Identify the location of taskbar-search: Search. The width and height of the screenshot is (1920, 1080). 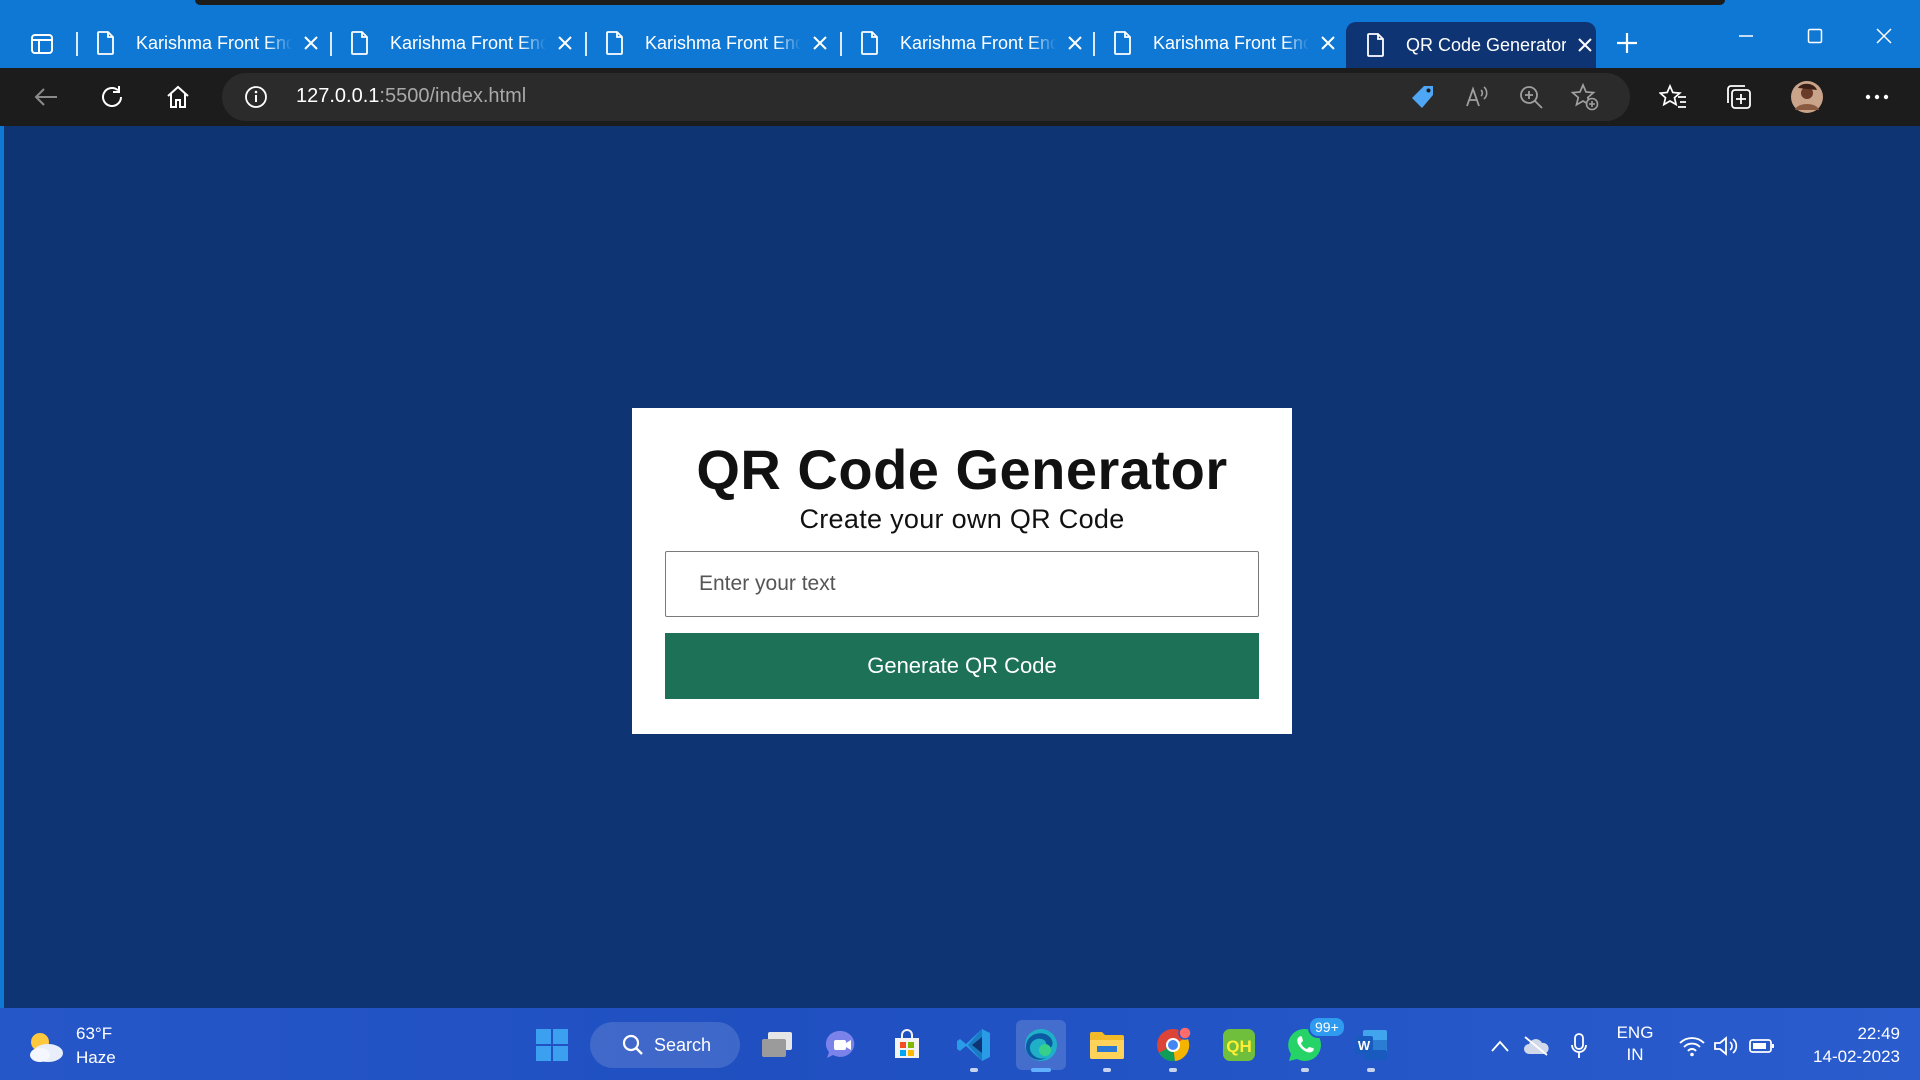
(665, 1045).